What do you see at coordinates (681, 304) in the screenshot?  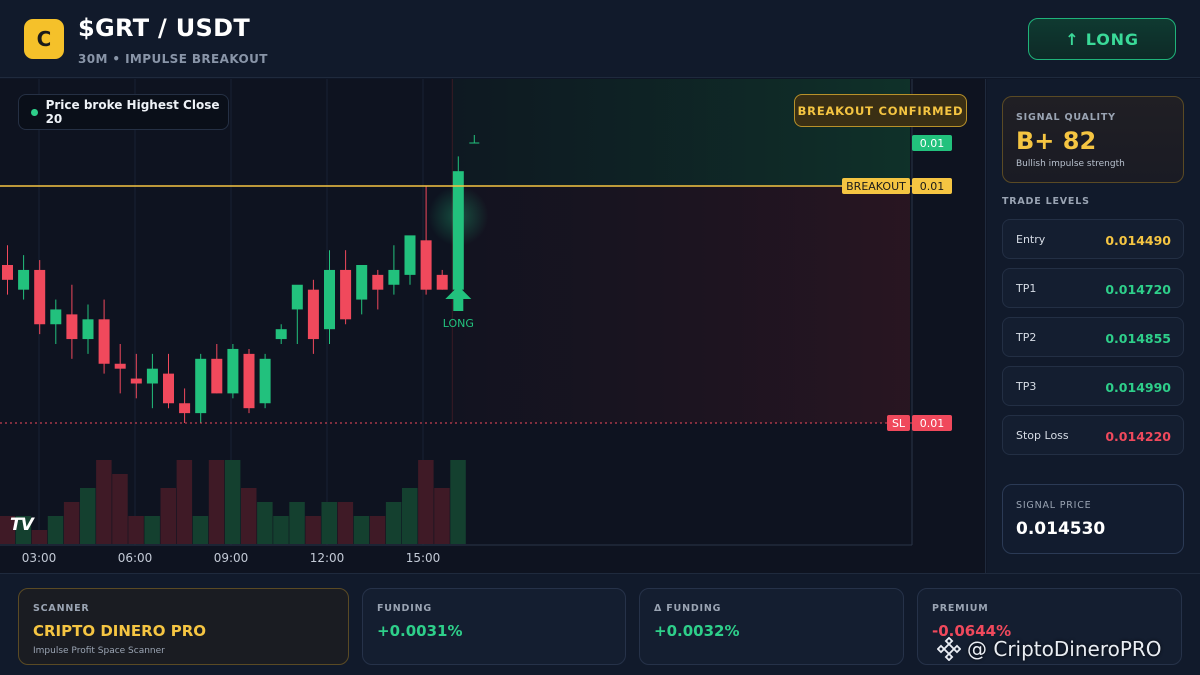 I see `stop-loss-zone` at bounding box center [681, 304].